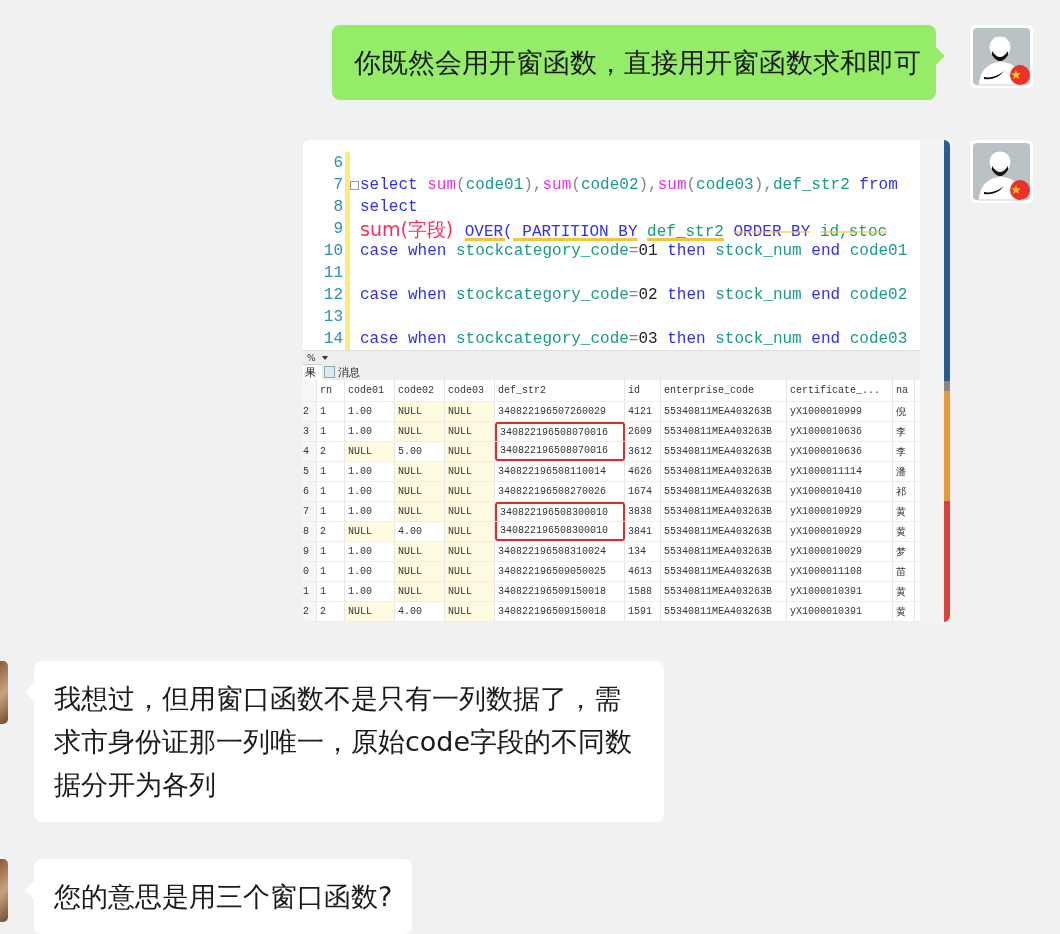 The height and width of the screenshot is (934, 1060). What do you see at coordinates (840, 511) in the screenshot?
I see `table-cell: yX1000010929` at bounding box center [840, 511].